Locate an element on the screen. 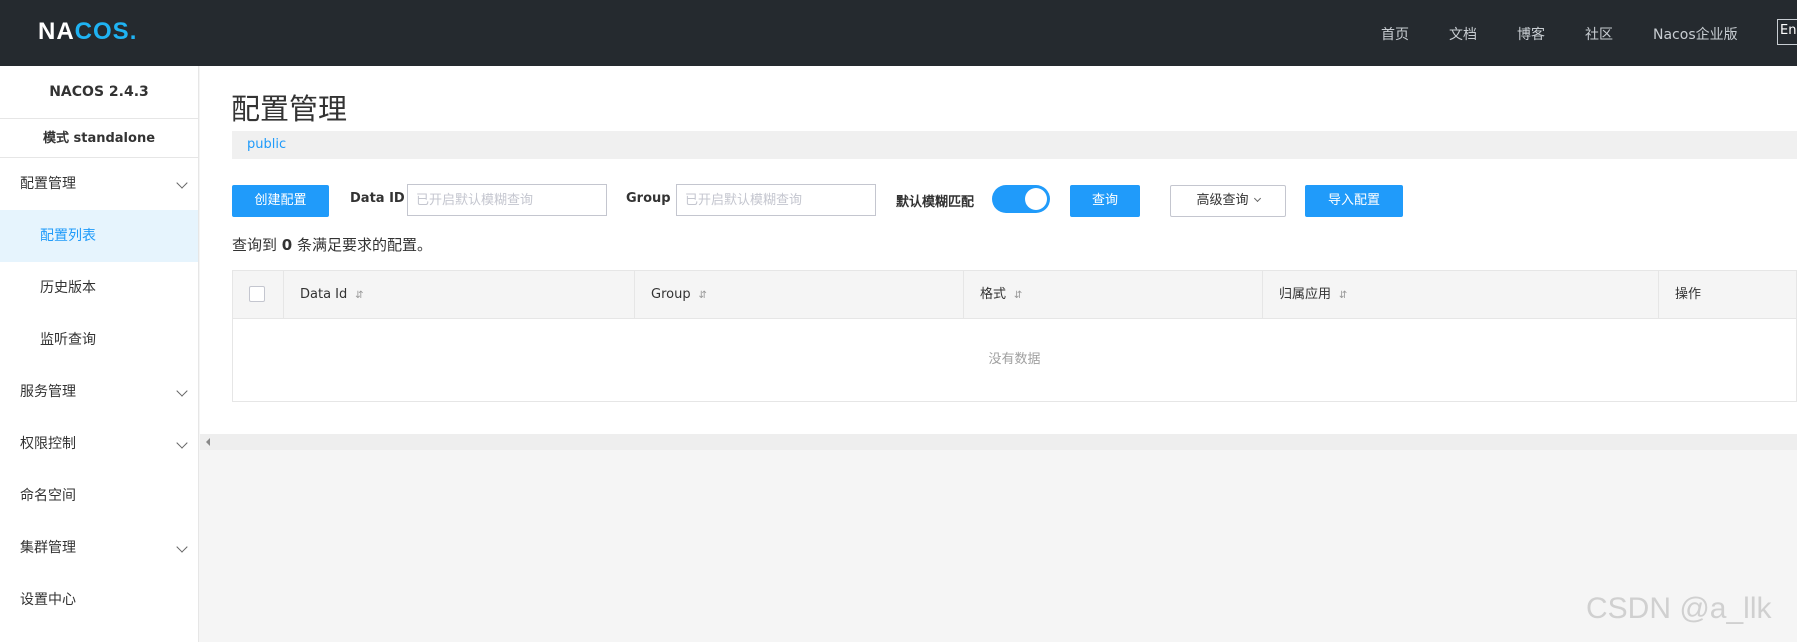  column-header-dataid: Data Id ⇵ is located at coordinates (458, 294).